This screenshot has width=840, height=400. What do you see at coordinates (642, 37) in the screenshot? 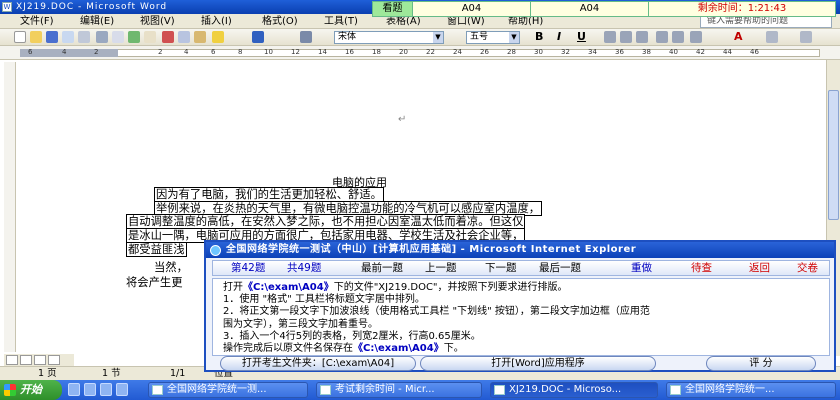
I see `align-right-icon` at bounding box center [642, 37].